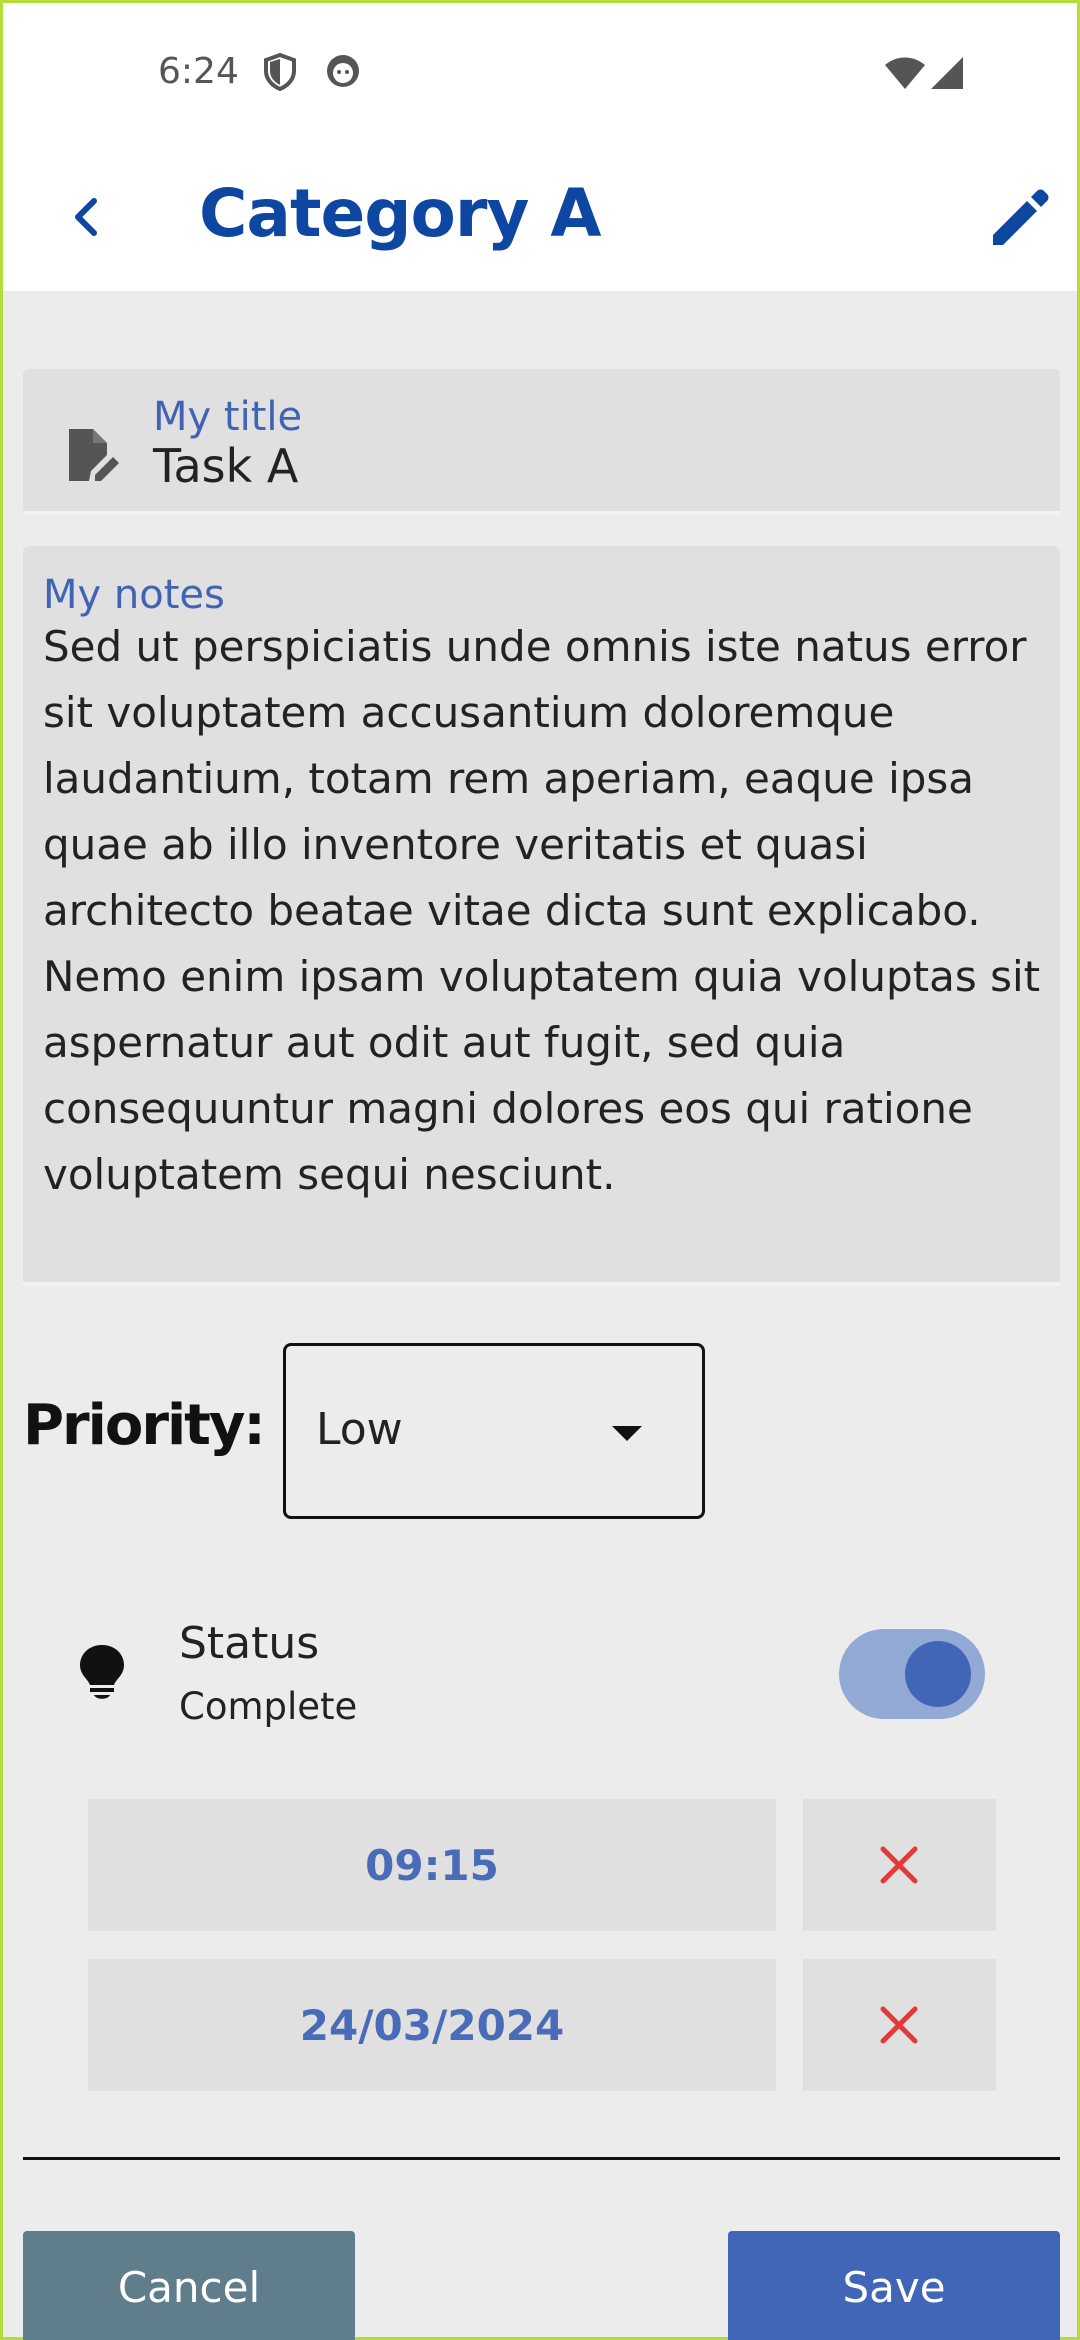 This screenshot has height=2340, width=1080. Describe the element at coordinates (225, 466) in the screenshot. I see `title-field-value: Task A` at that location.